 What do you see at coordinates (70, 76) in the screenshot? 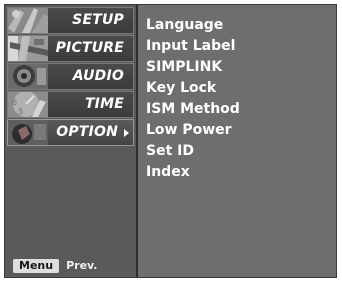
I see `sidebar-item-audio: AUDIO` at bounding box center [70, 76].